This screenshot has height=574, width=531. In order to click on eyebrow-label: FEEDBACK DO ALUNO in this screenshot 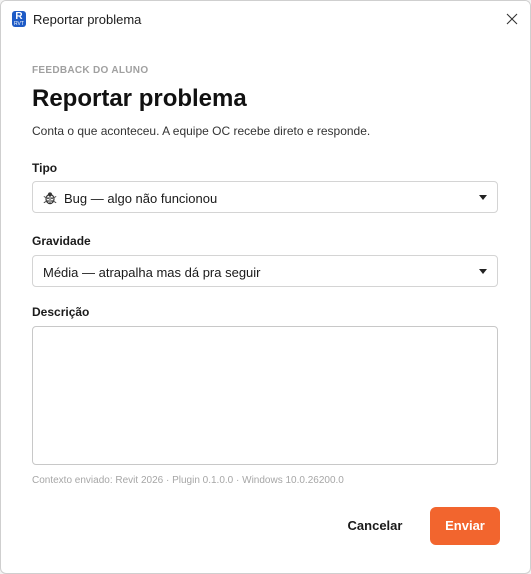, I will do `click(90, 70)`.